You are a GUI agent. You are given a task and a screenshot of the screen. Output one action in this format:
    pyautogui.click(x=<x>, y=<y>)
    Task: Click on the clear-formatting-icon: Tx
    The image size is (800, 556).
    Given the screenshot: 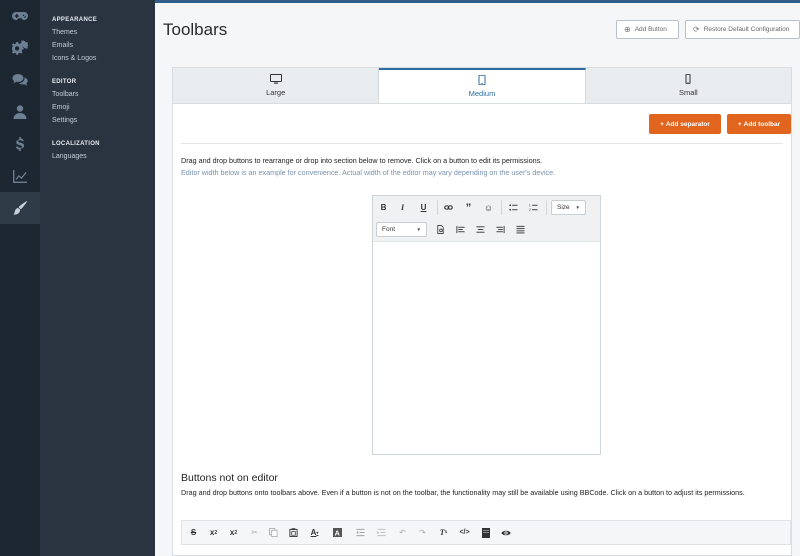 What is the action you would take?
    pyautogui.click(x=443, y=532)
    